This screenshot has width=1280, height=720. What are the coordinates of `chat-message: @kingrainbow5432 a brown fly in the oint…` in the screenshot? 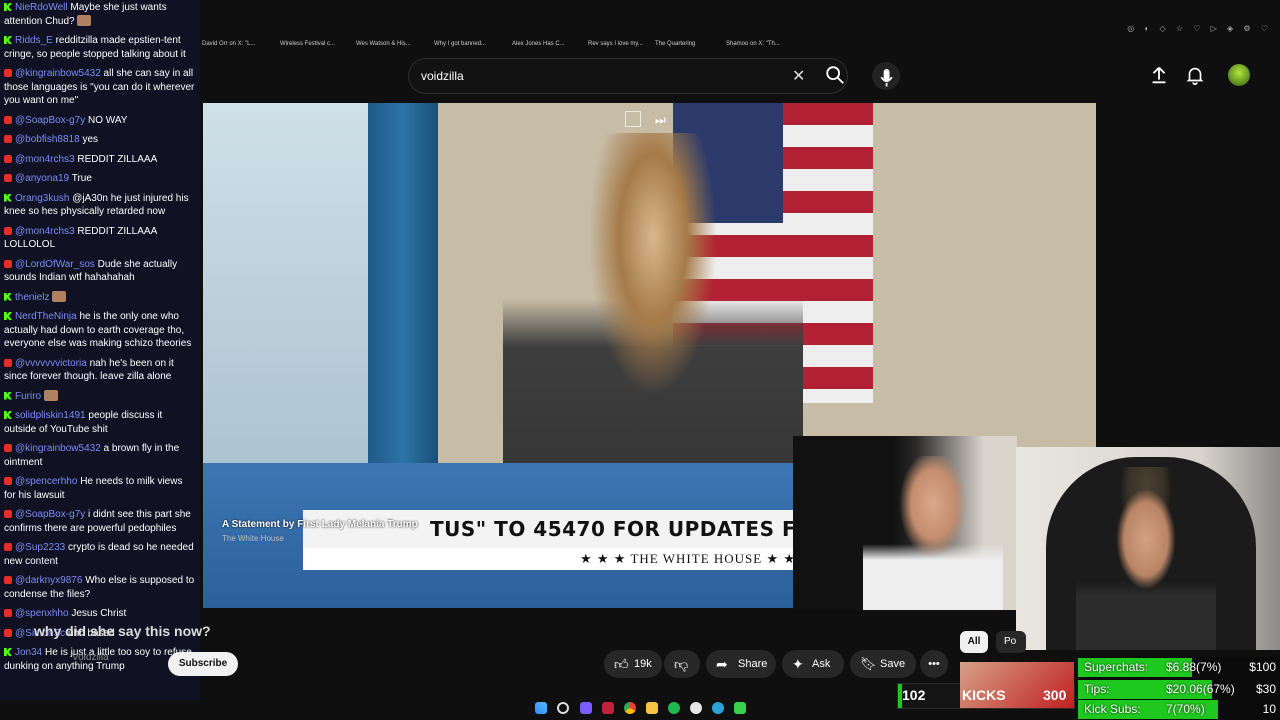 It's located at (100, 457).